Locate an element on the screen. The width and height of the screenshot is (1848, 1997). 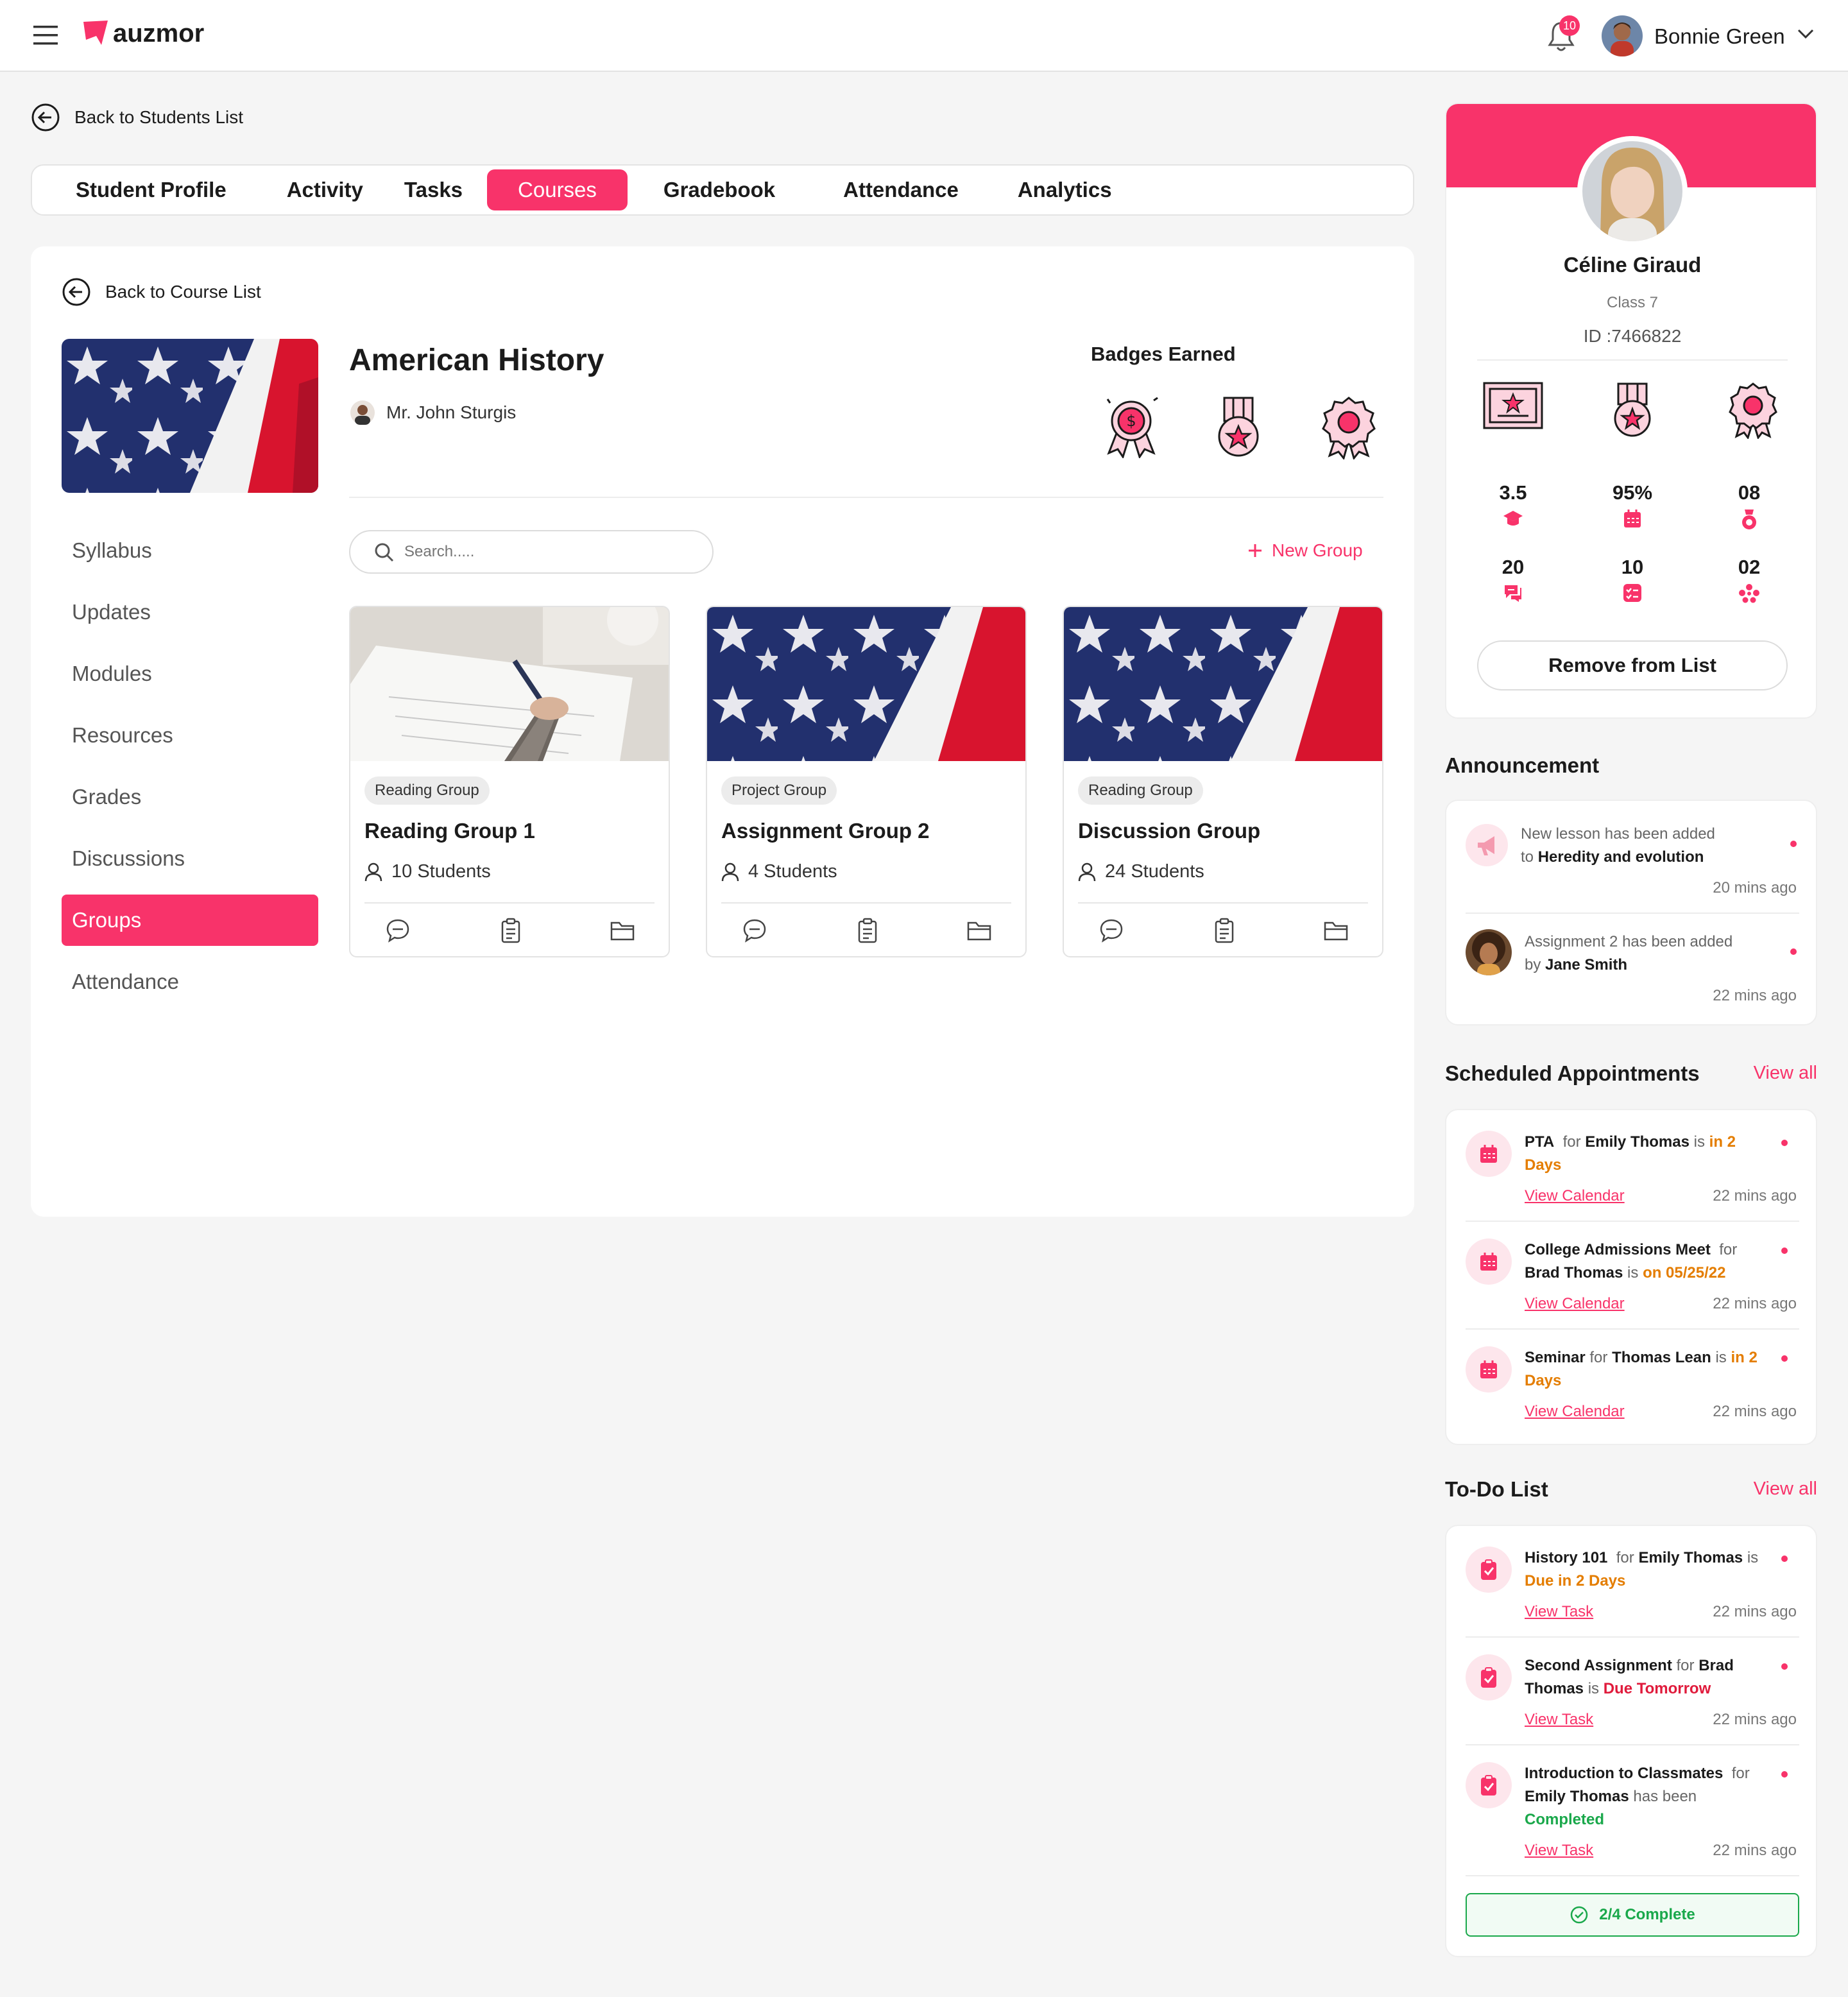
tab-tasks: Tasks is located at coordinates (438, 190).